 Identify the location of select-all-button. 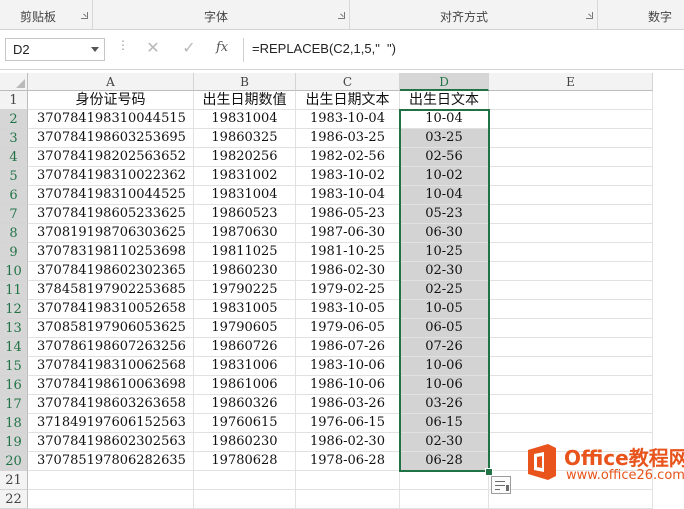
(14, 82).